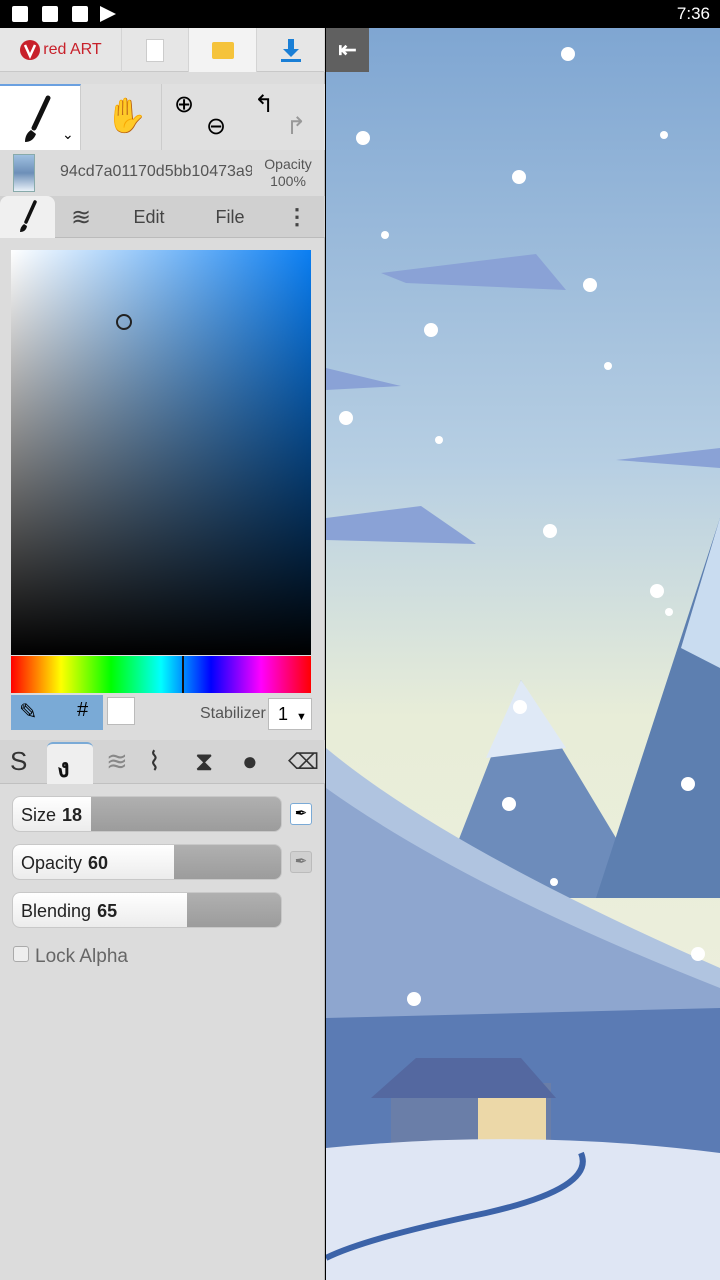 Image resolution: width=720 pixels, height=1280 pixels. What do you see at coordinates (126, 116) in the screenshot?
I see `hand-icon: ✋` at bounding box center [126, 116].